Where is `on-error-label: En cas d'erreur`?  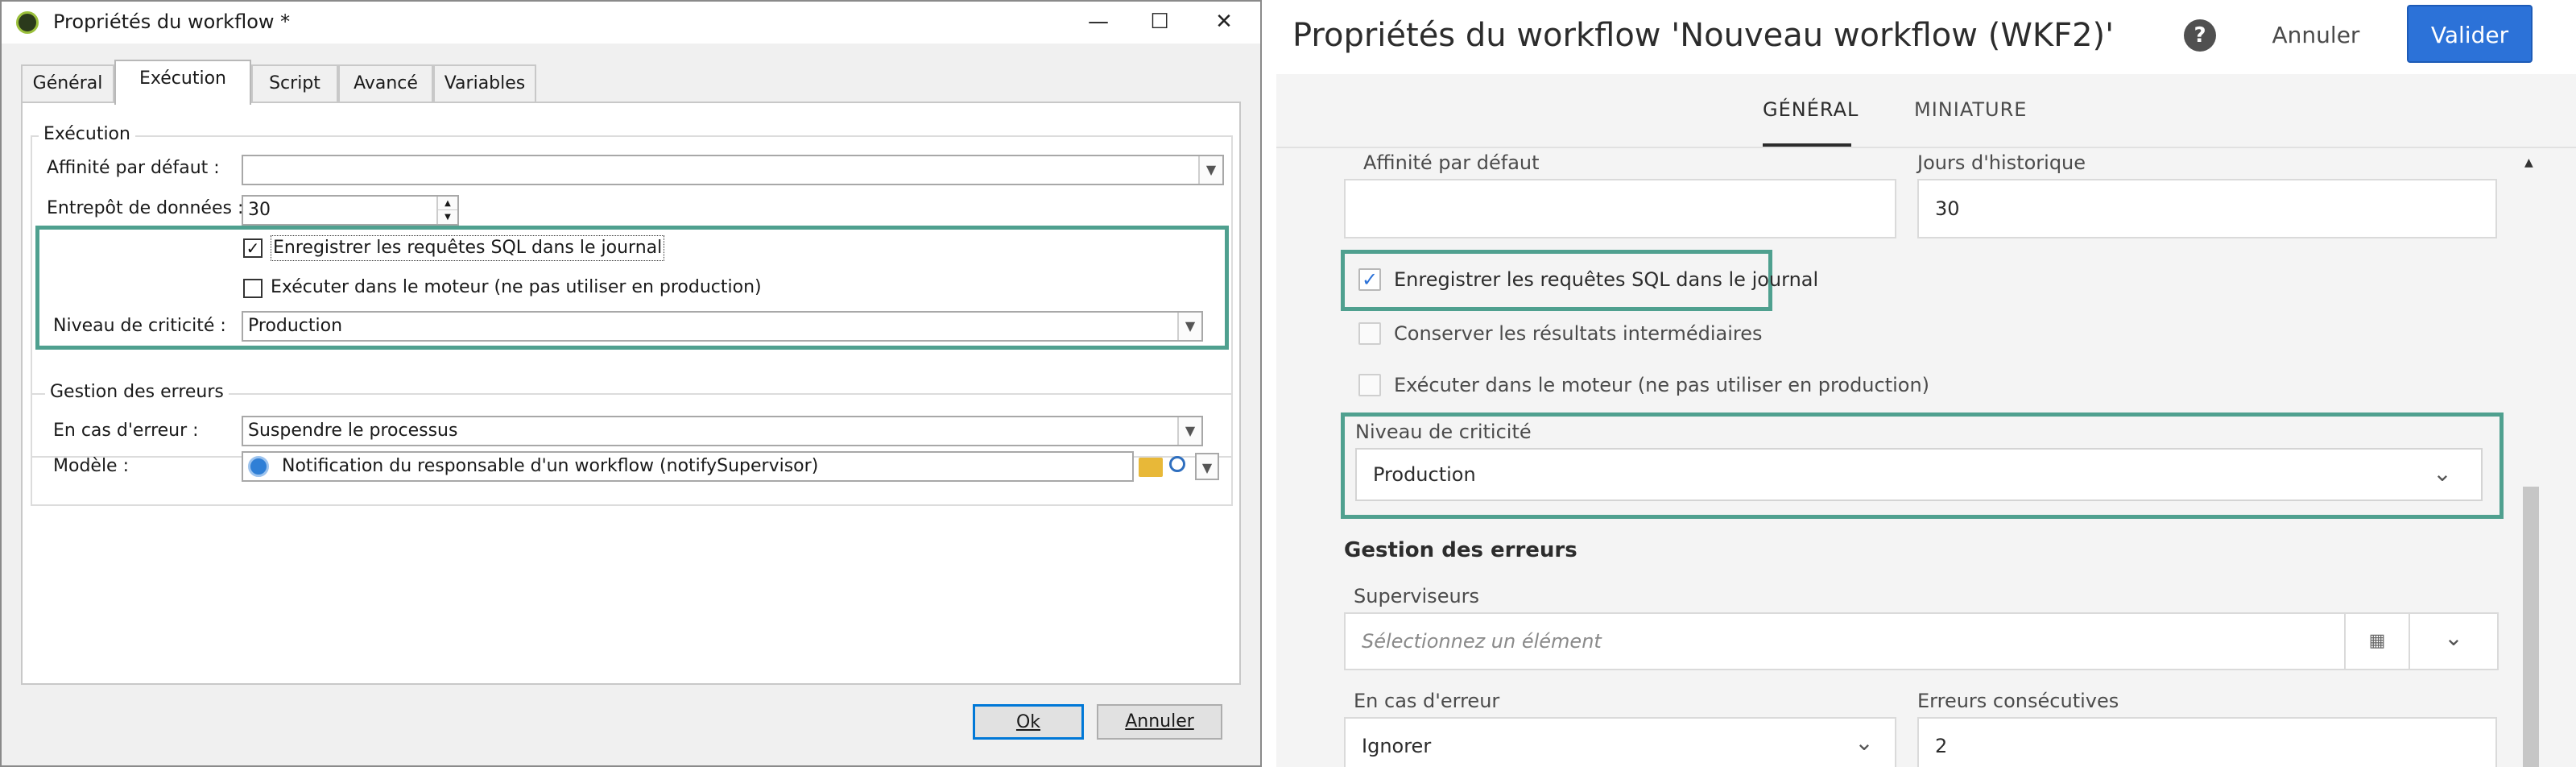 on-error-label: En cas d'erreur is located at coordinates (1427, 701).